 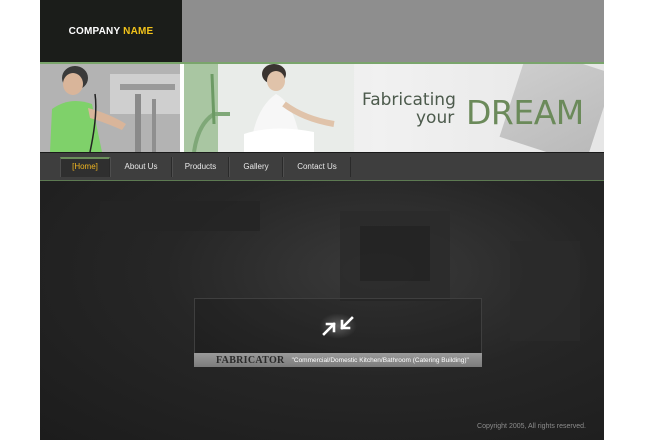 I want to click on nav-item-contact: Contact Us, so click(x=317, y=167).